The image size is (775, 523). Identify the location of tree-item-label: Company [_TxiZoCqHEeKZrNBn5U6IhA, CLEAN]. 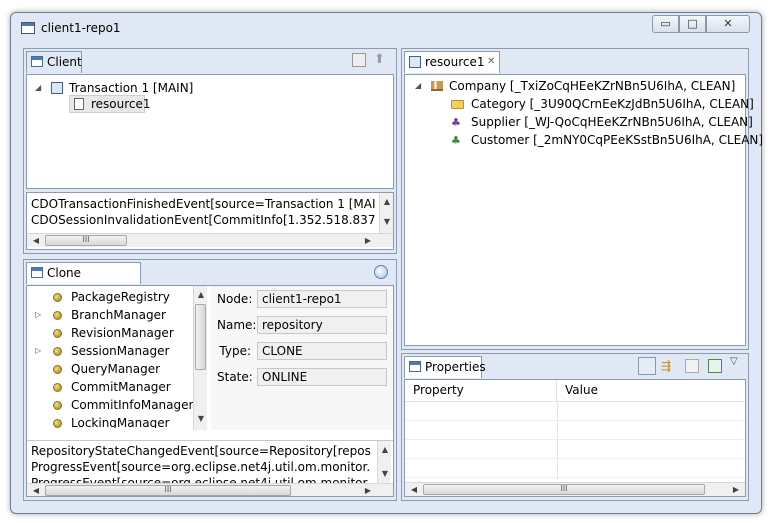
(592, 86).